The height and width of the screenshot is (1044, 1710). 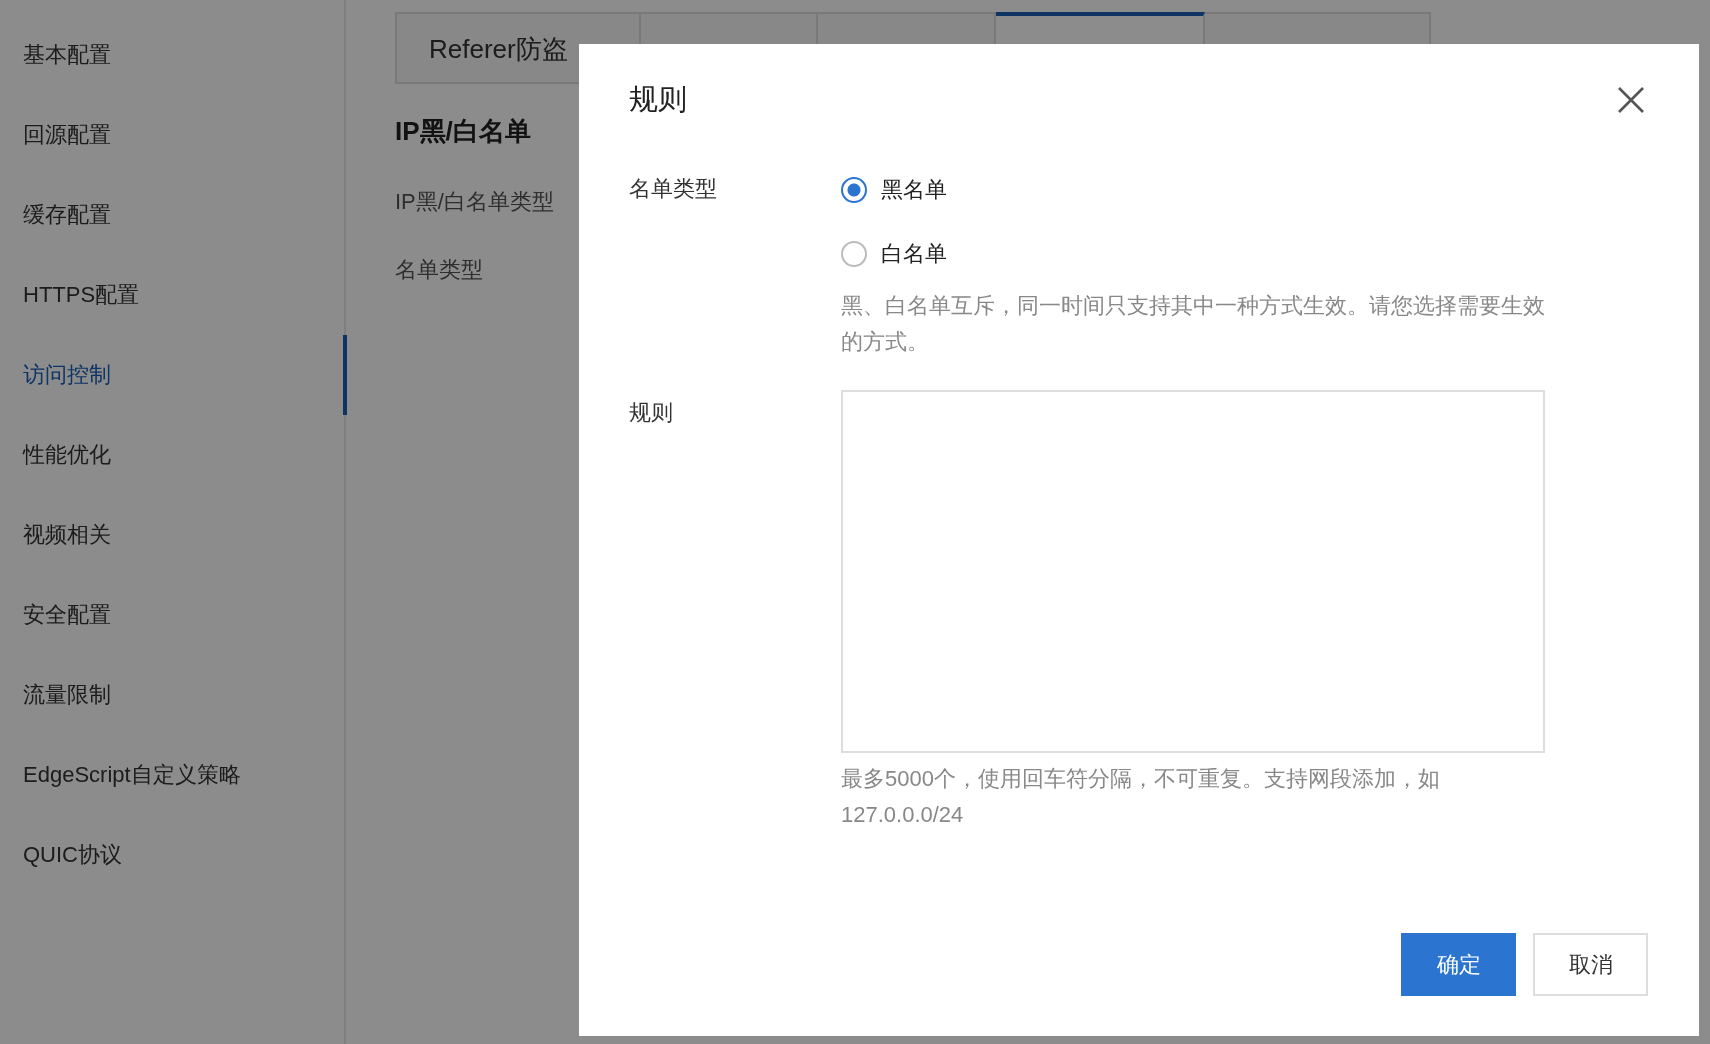 I want to click on radio-label: 白名单, so click(x=914, y=254).